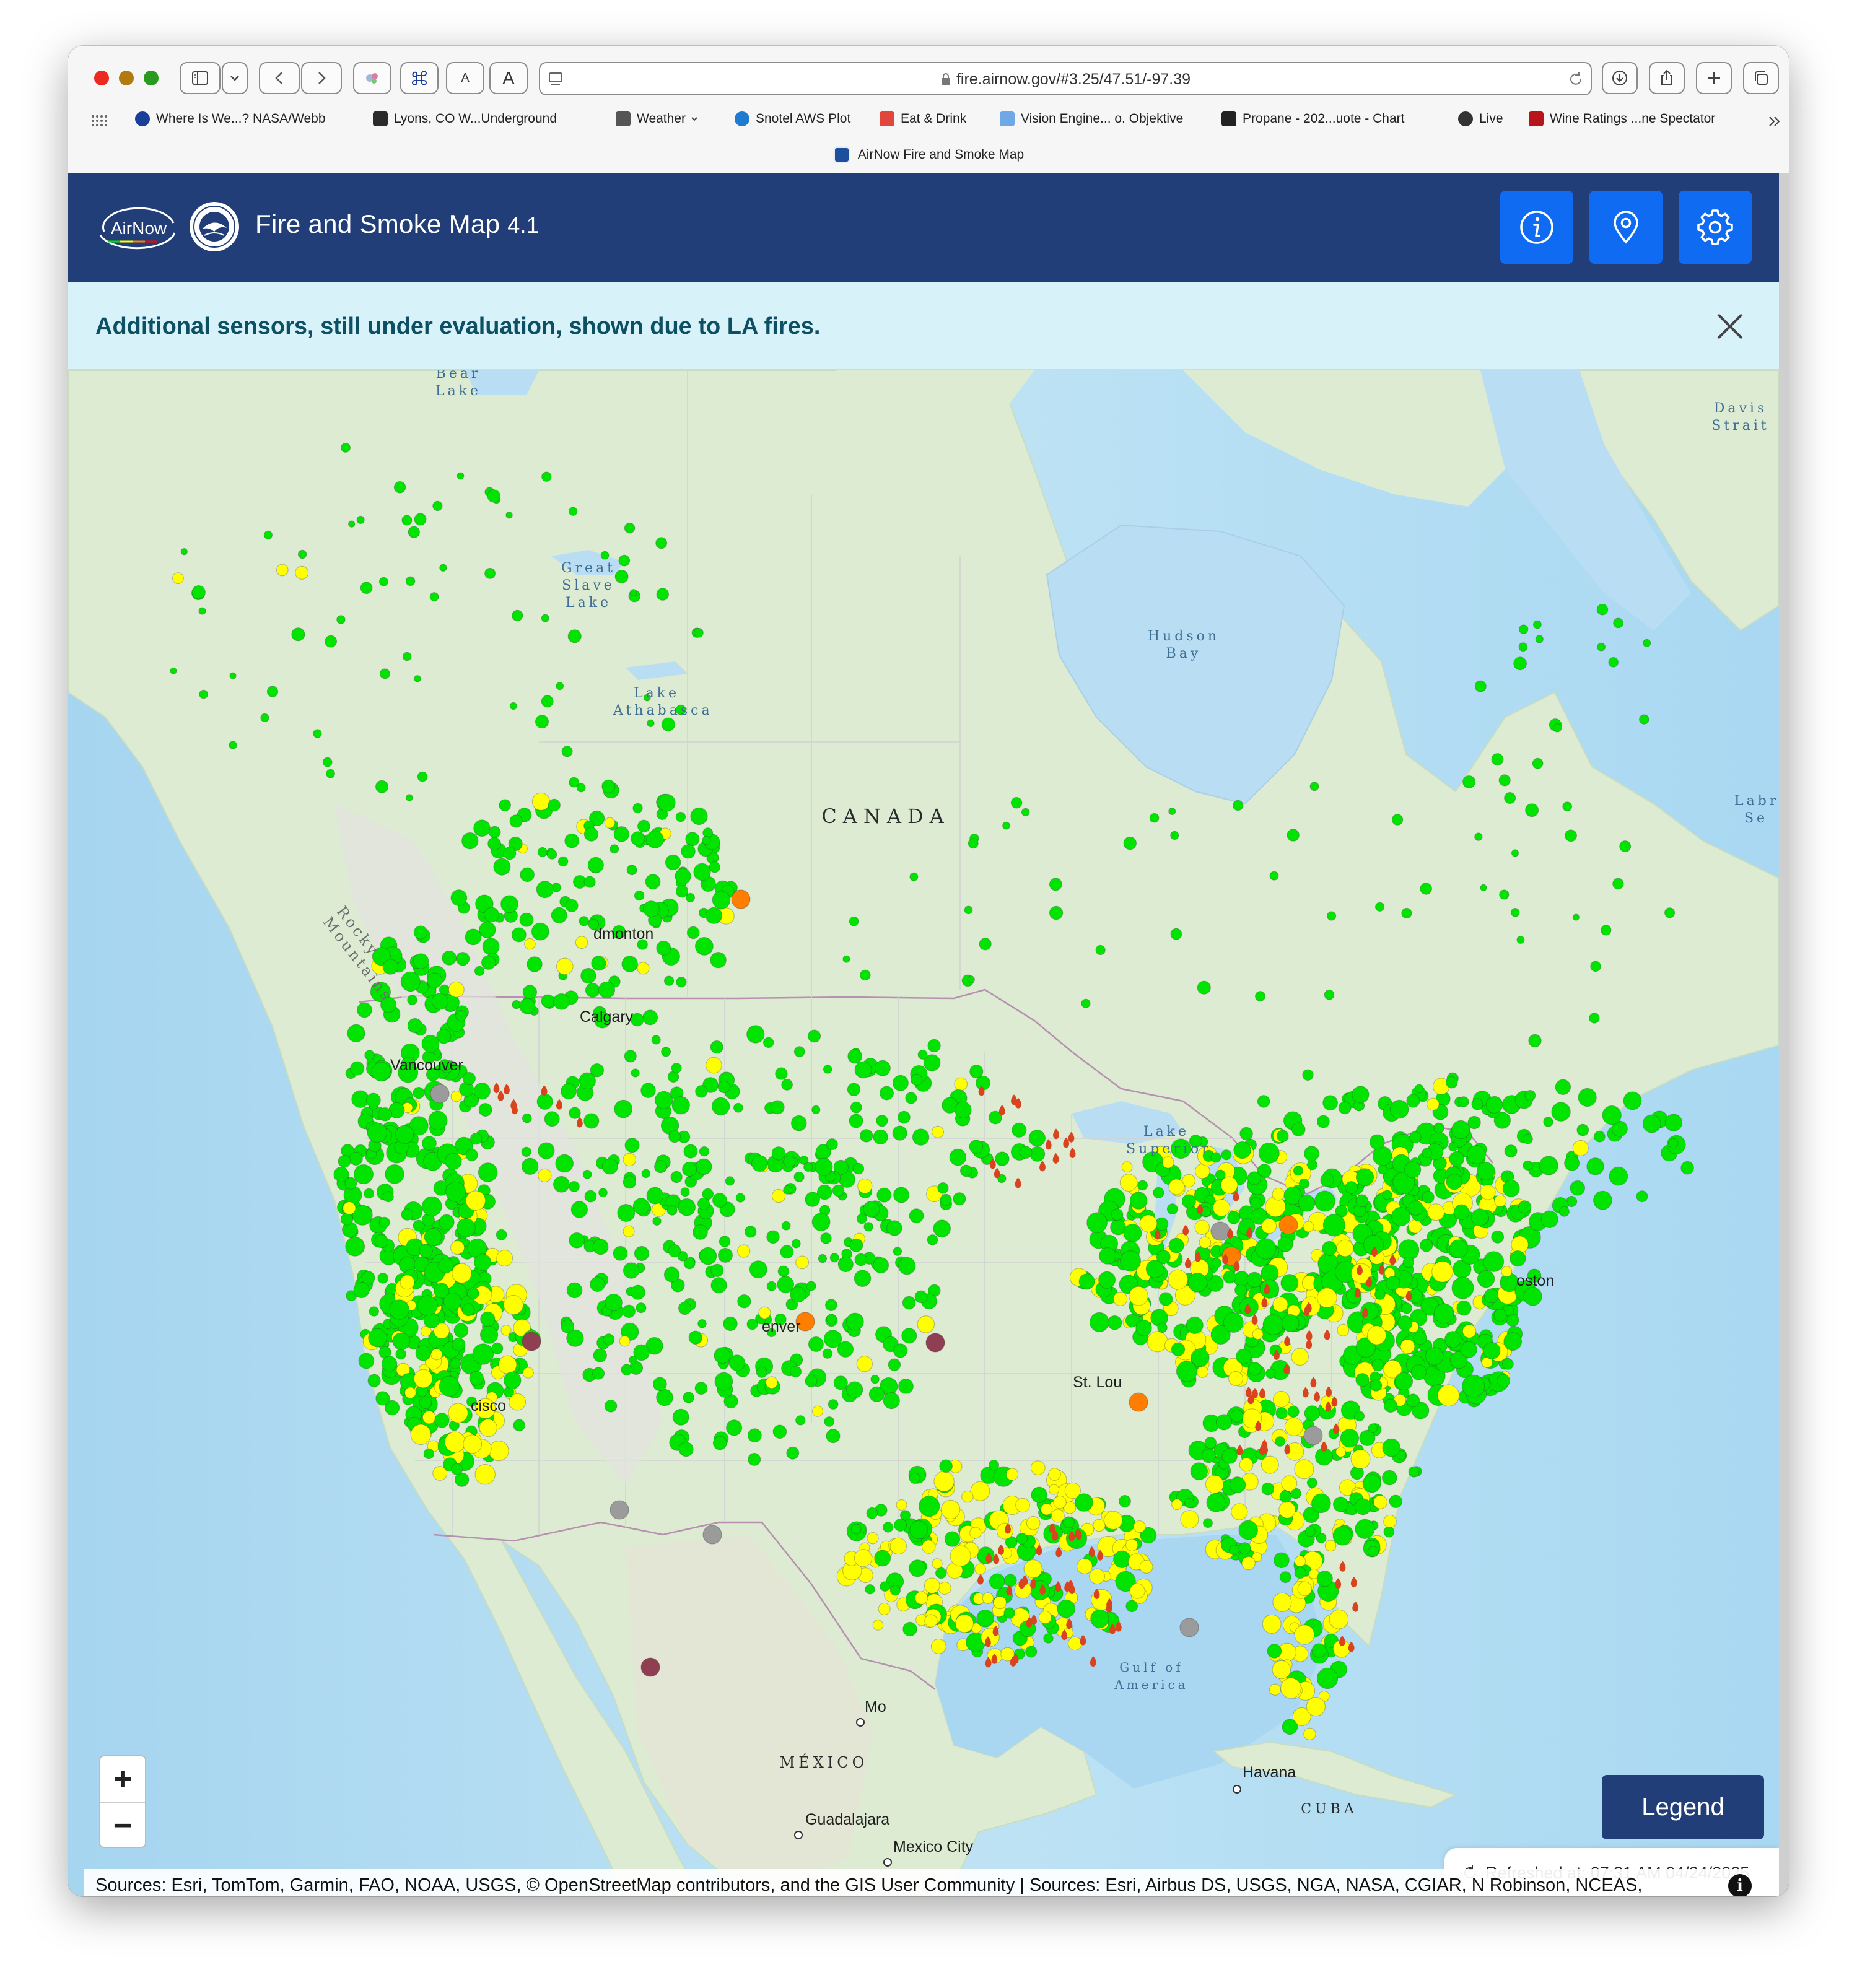 The image size is (1857, 1988). What do you see at coordinates (509, 78) in the screenshot?
I see `text-larger-button: A` at bounding box center [509, 78].